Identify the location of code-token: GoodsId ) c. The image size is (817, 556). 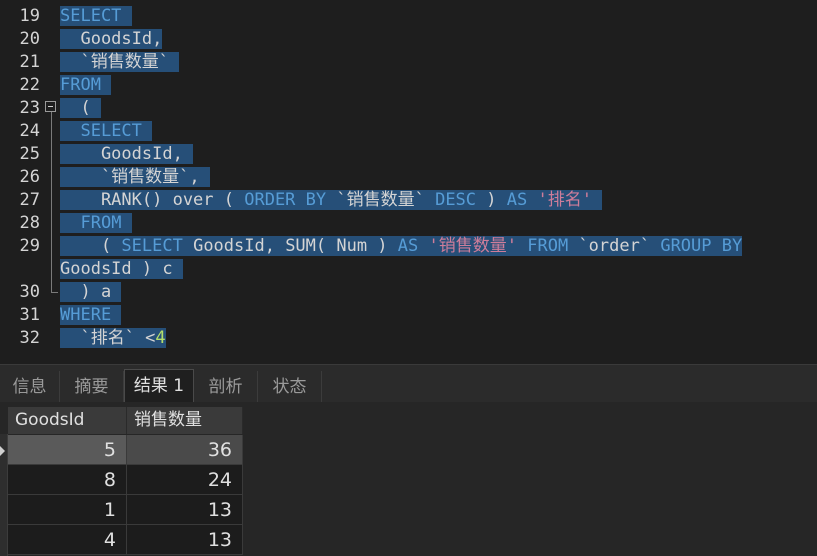
(121, 269).